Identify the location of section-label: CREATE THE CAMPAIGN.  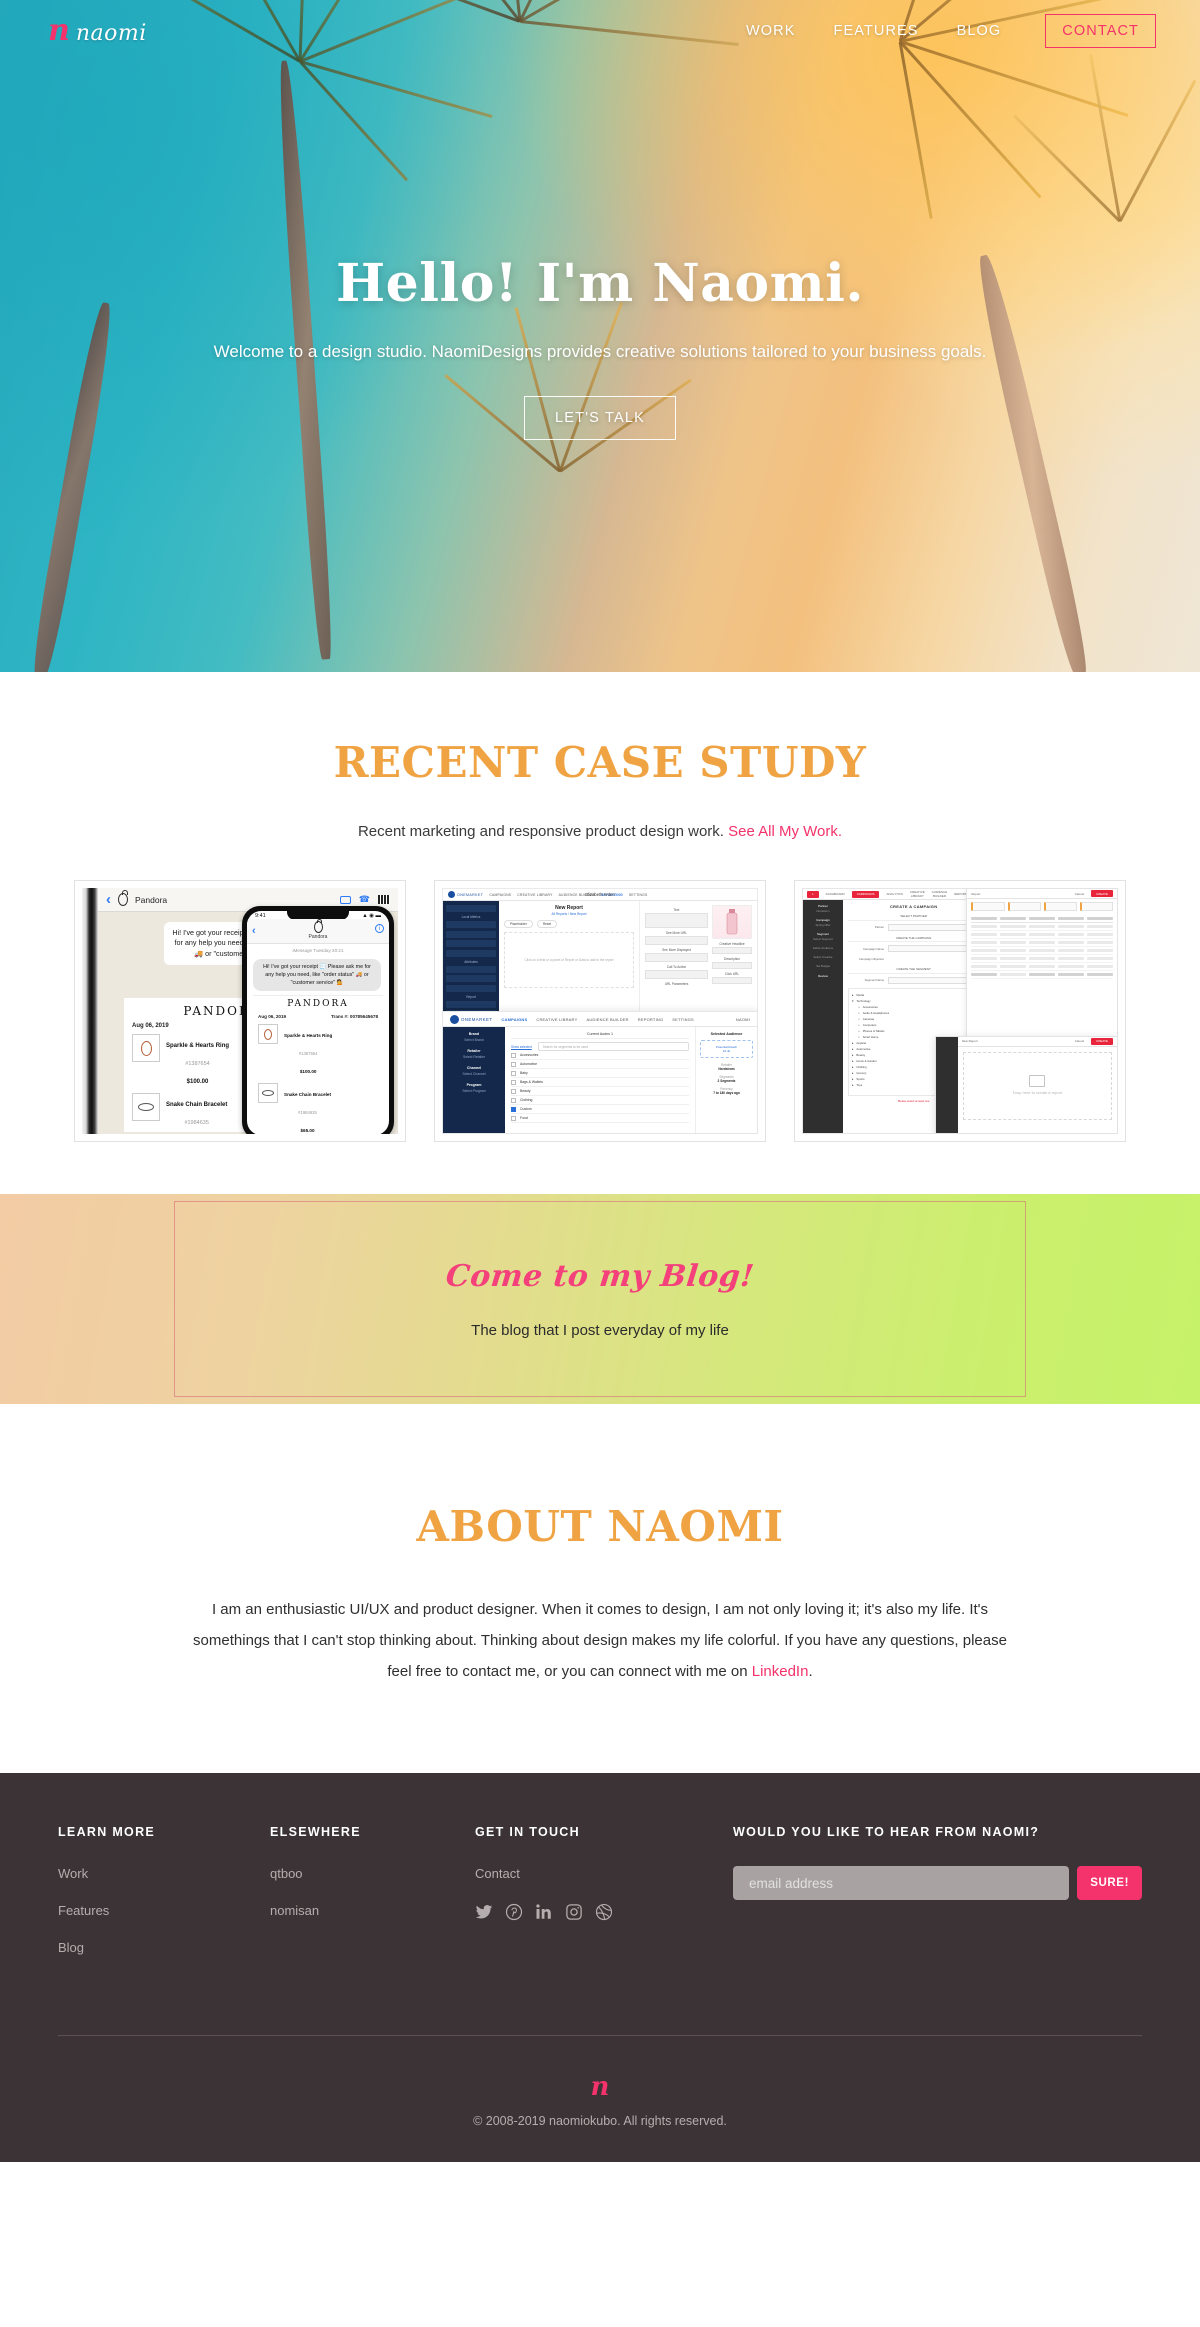
(914, 939).